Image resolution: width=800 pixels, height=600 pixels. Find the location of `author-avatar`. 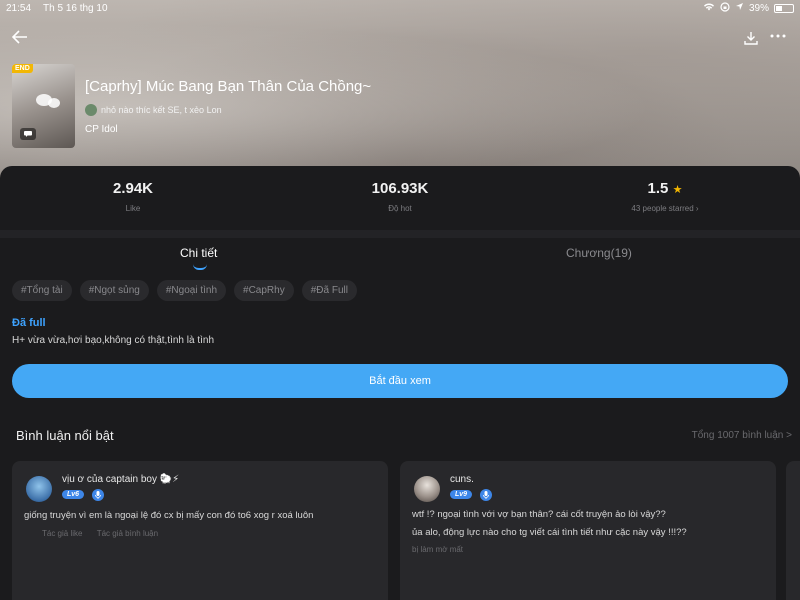

author-avatar is located at coordinates (91, 110).